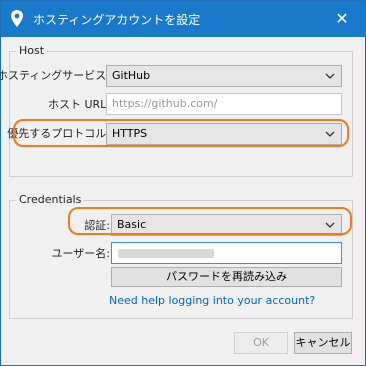 Image resolution: width=366 pixels, height=366 pixels. What do you see at coordinates (81, 253) in the screenshot?
I see `username-label: ユーザー名:` at bounding box center [81, 253].